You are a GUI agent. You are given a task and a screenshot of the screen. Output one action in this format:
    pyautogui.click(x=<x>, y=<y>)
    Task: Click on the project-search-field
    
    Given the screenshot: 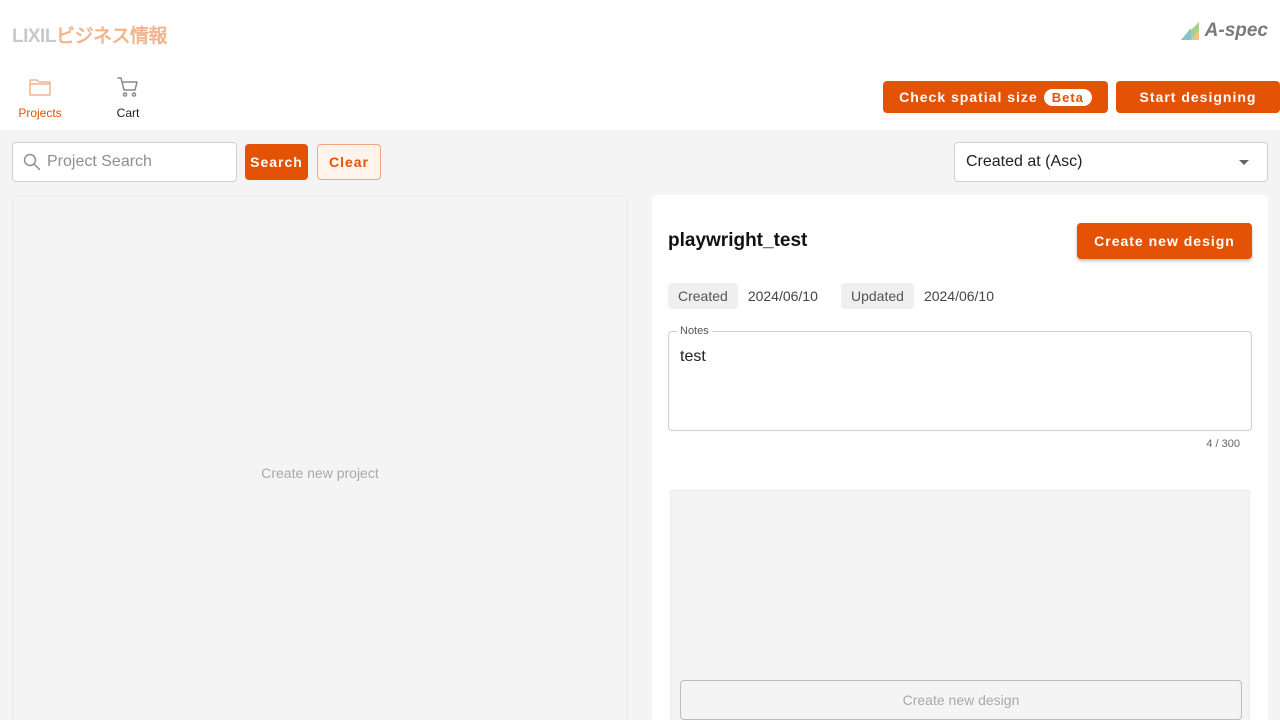 What is the action you would take?
    pyautogui.click(x=124, y=162)
    